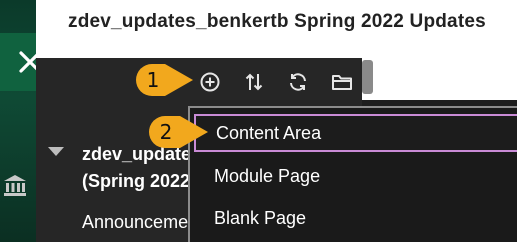 The height and width of the screenshot is (242, 517). Describe the element at coordinates (137, 222) in the screenshot. I see `menu-item-announcements: Announcements` at that location.